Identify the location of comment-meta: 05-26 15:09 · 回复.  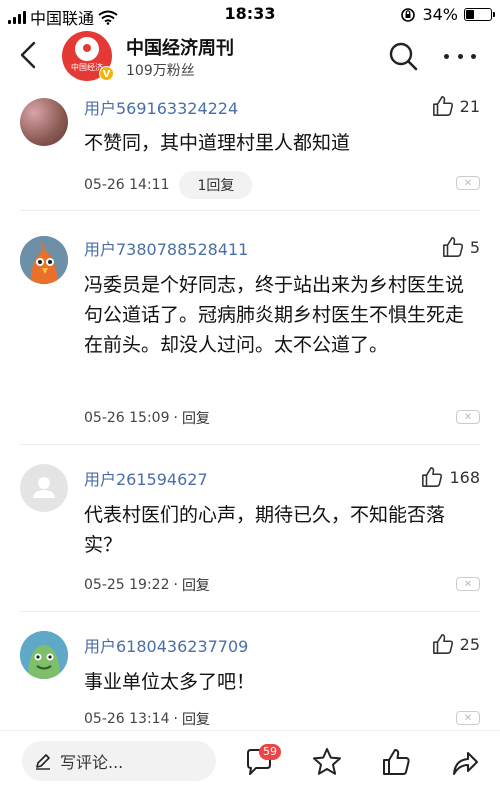
(147, 418).